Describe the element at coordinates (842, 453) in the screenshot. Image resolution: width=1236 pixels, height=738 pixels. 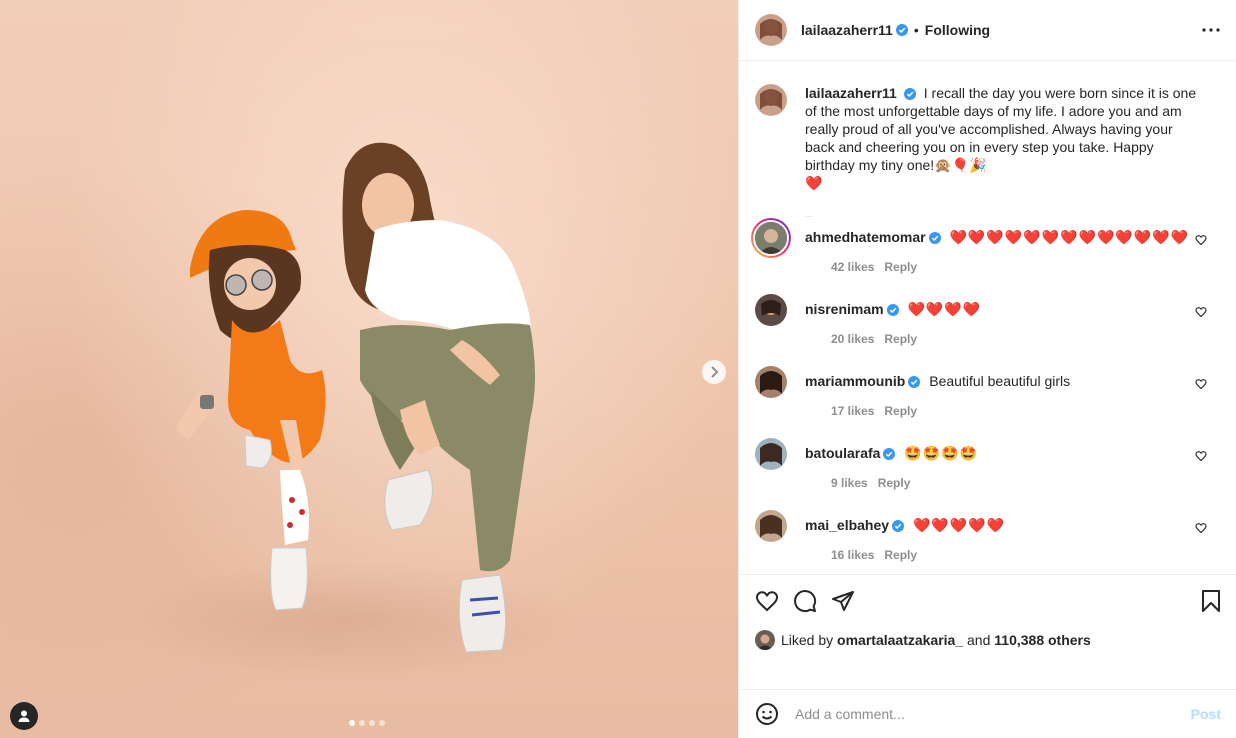
I see `comment-username: batoularafa` at that location.